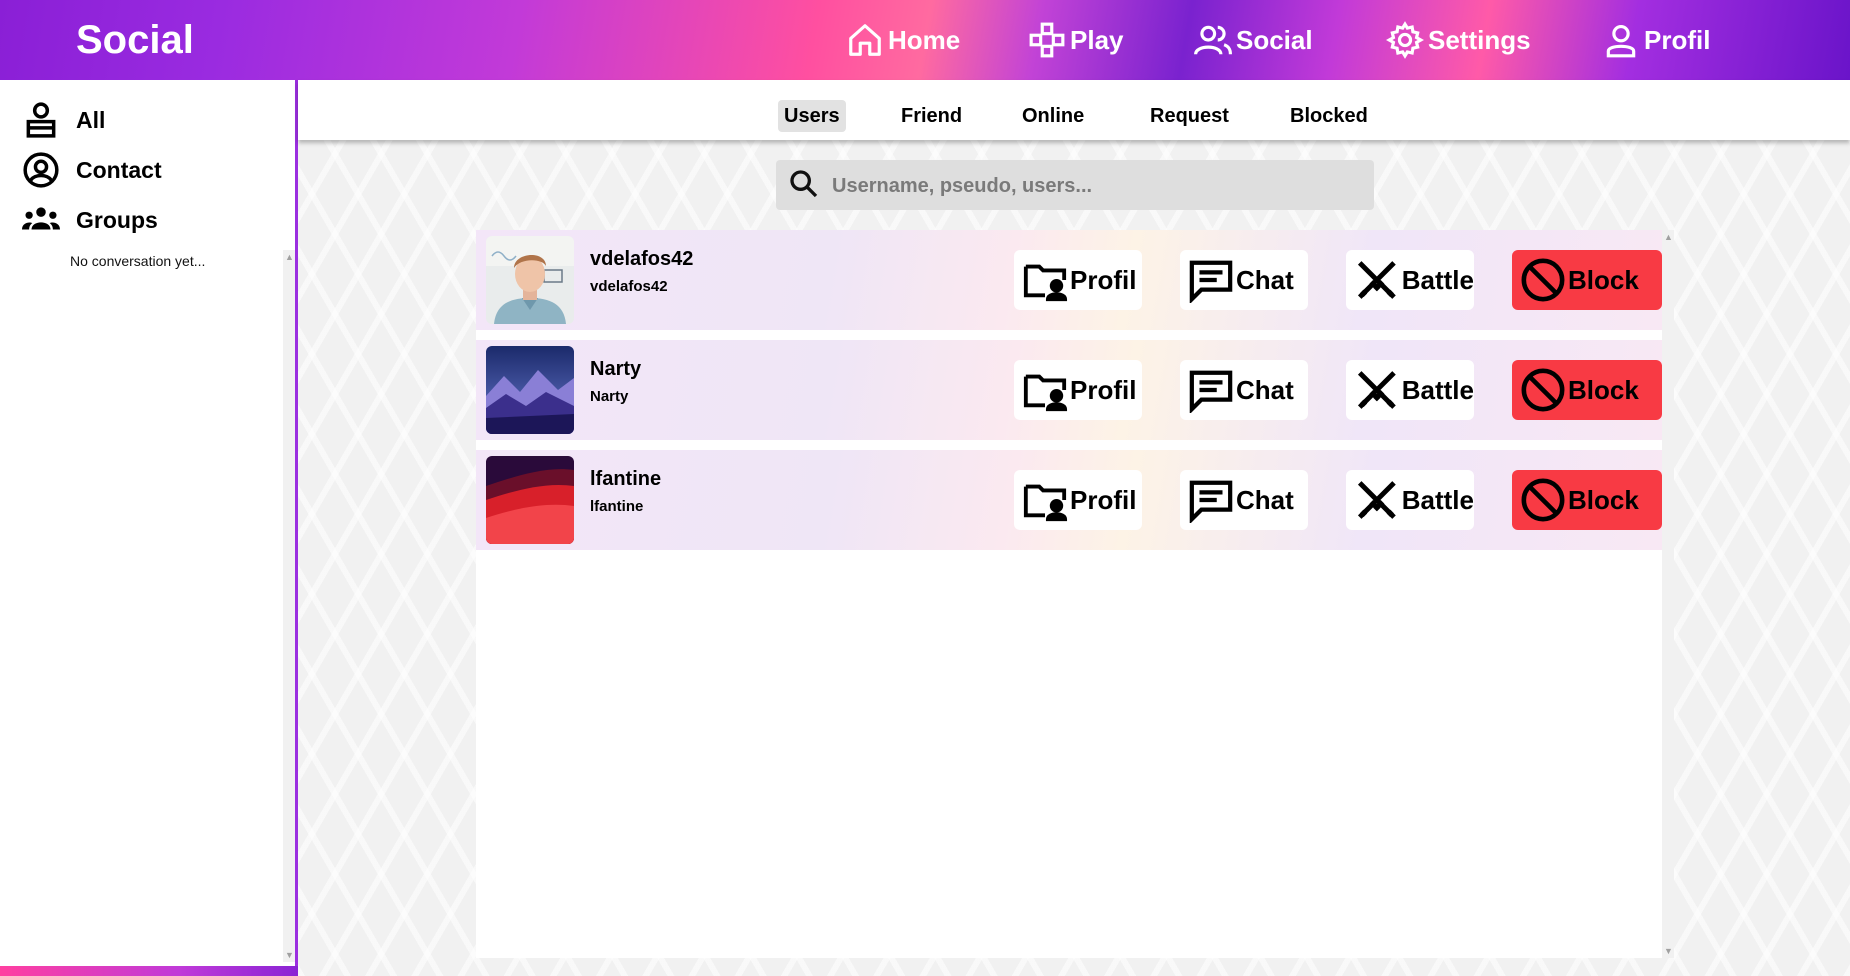  What do you see at coordinates (1621, 41) in the screenshot?
I see `user-icon` at bounding box center [1621, 41].